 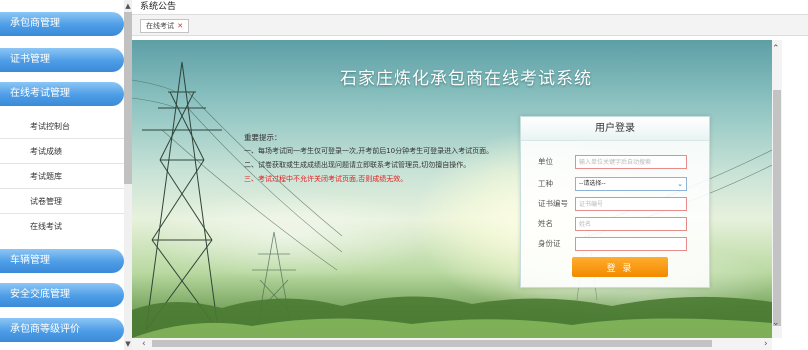 What do you see at coordinates (62, 94) in the screenshot?
I see `menu-online-exam-management: 在线考试管理` at bounding box center [62, 94].